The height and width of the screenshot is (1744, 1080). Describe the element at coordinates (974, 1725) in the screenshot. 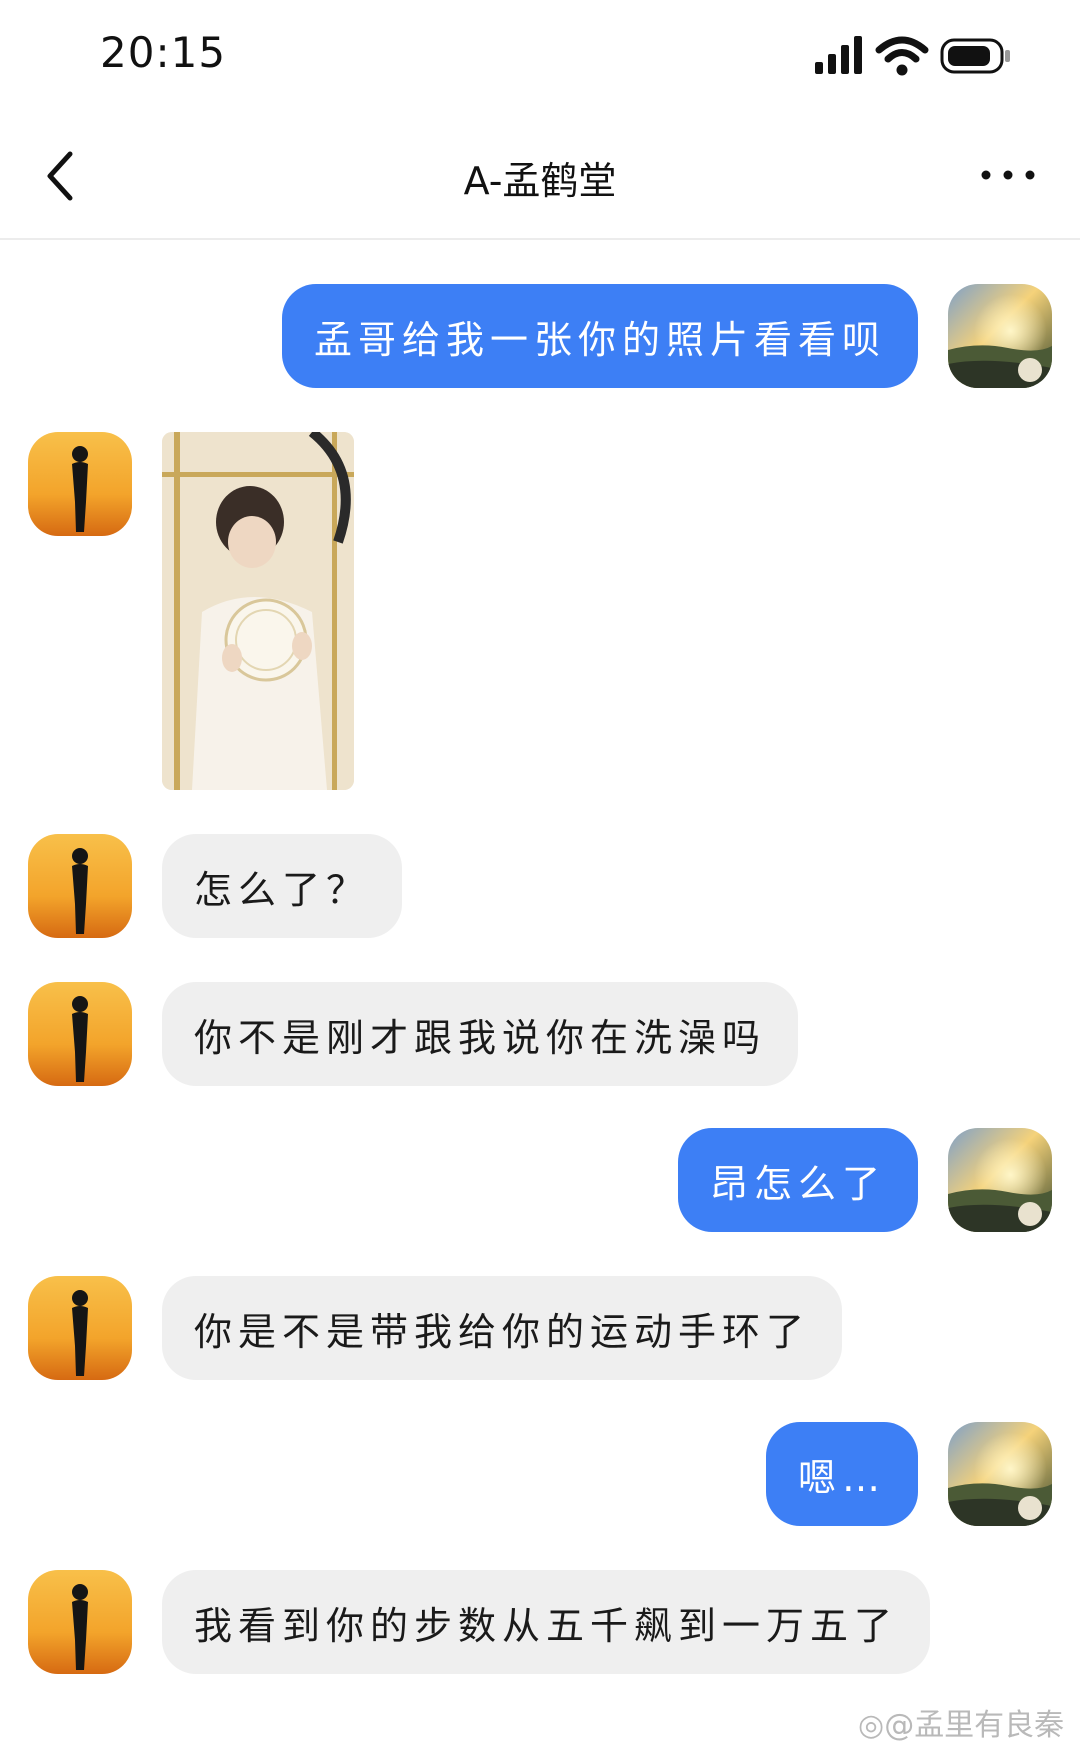

I see `watermark-text: @孟里有良秦` at that location.